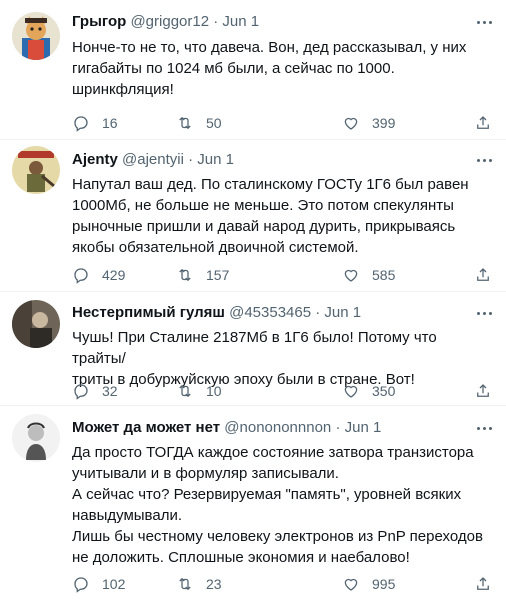 The image size is (506, 604). What do you see at coordinates (148, 312) in the screenshot?
I see `display-name: Нестерпимый гуляш` at bounding box center [148, 312].